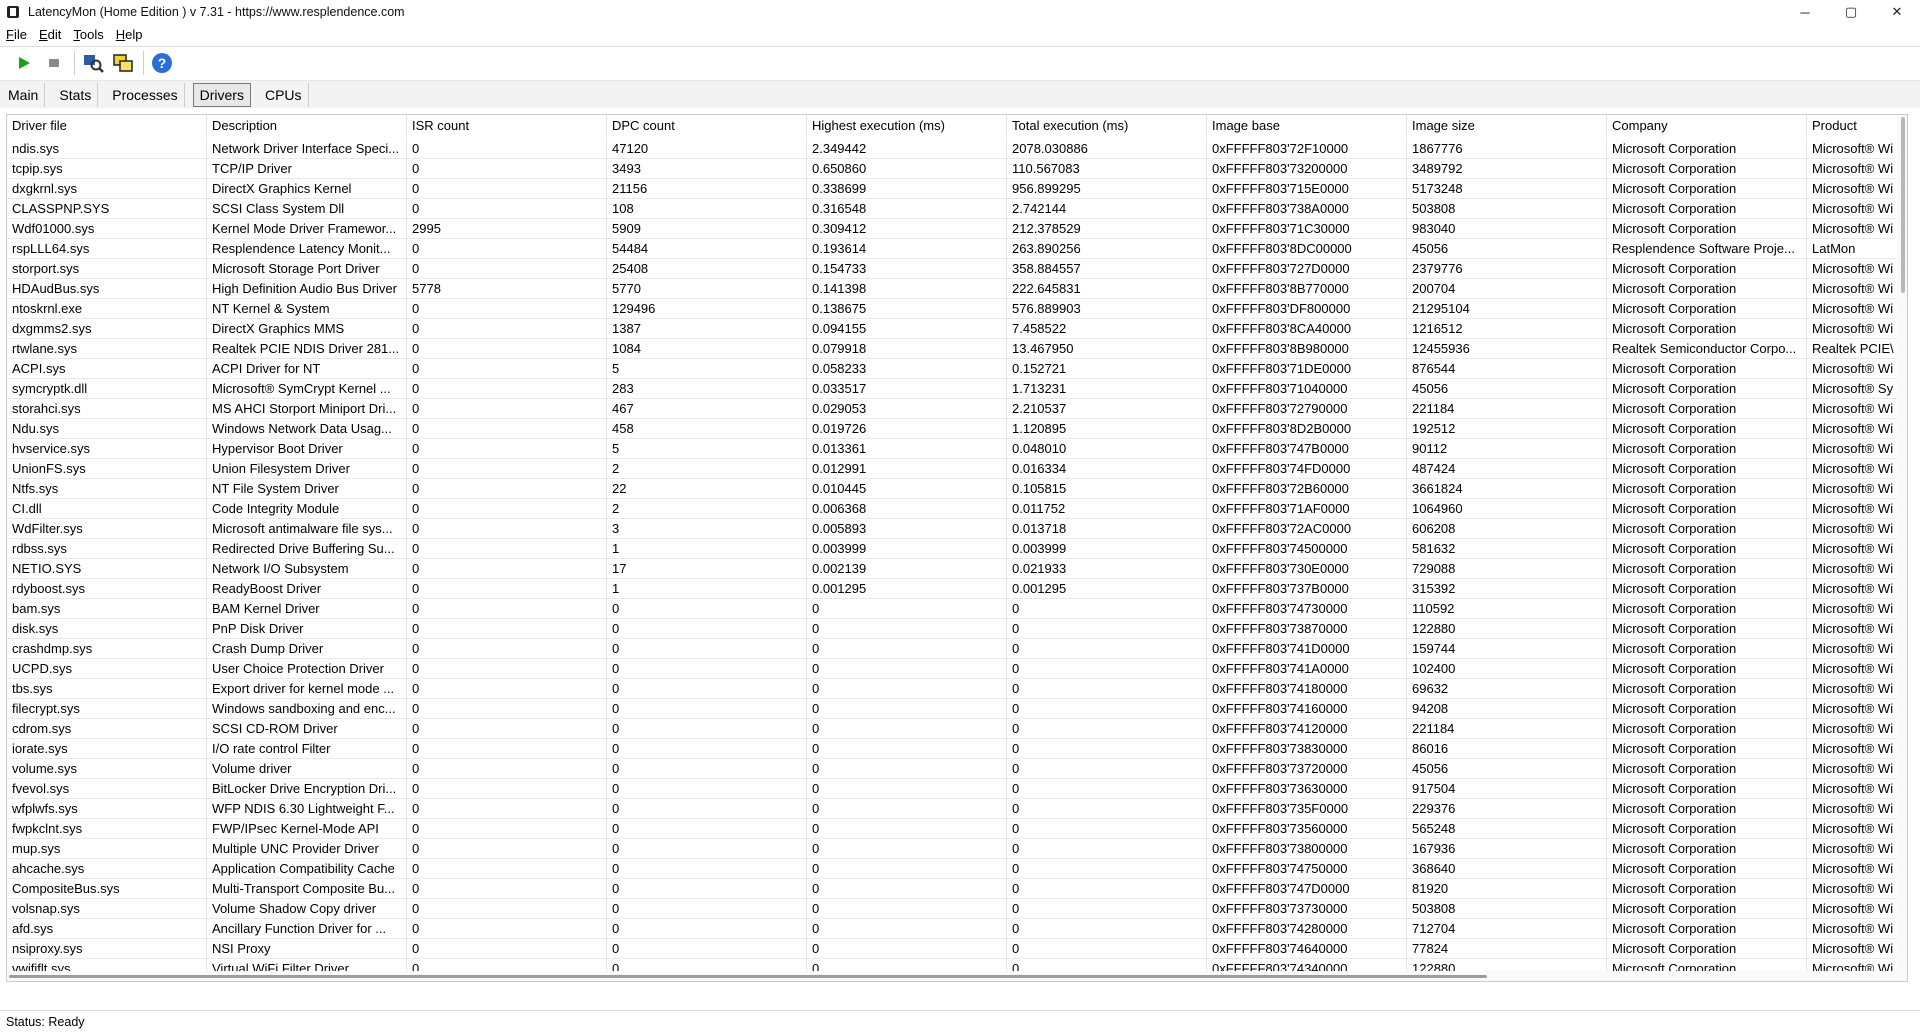  What do you see at coordinates (76, 94) in the screenshot?
I see `tab-stats: Stats` at bounding box center [76, 94].